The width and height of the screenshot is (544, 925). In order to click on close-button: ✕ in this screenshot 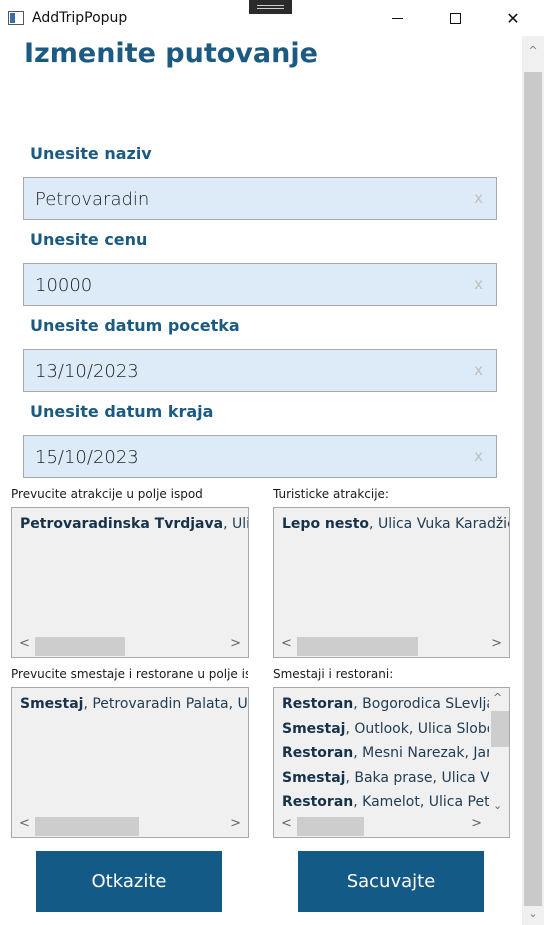, I will do `click(513, 18)`.